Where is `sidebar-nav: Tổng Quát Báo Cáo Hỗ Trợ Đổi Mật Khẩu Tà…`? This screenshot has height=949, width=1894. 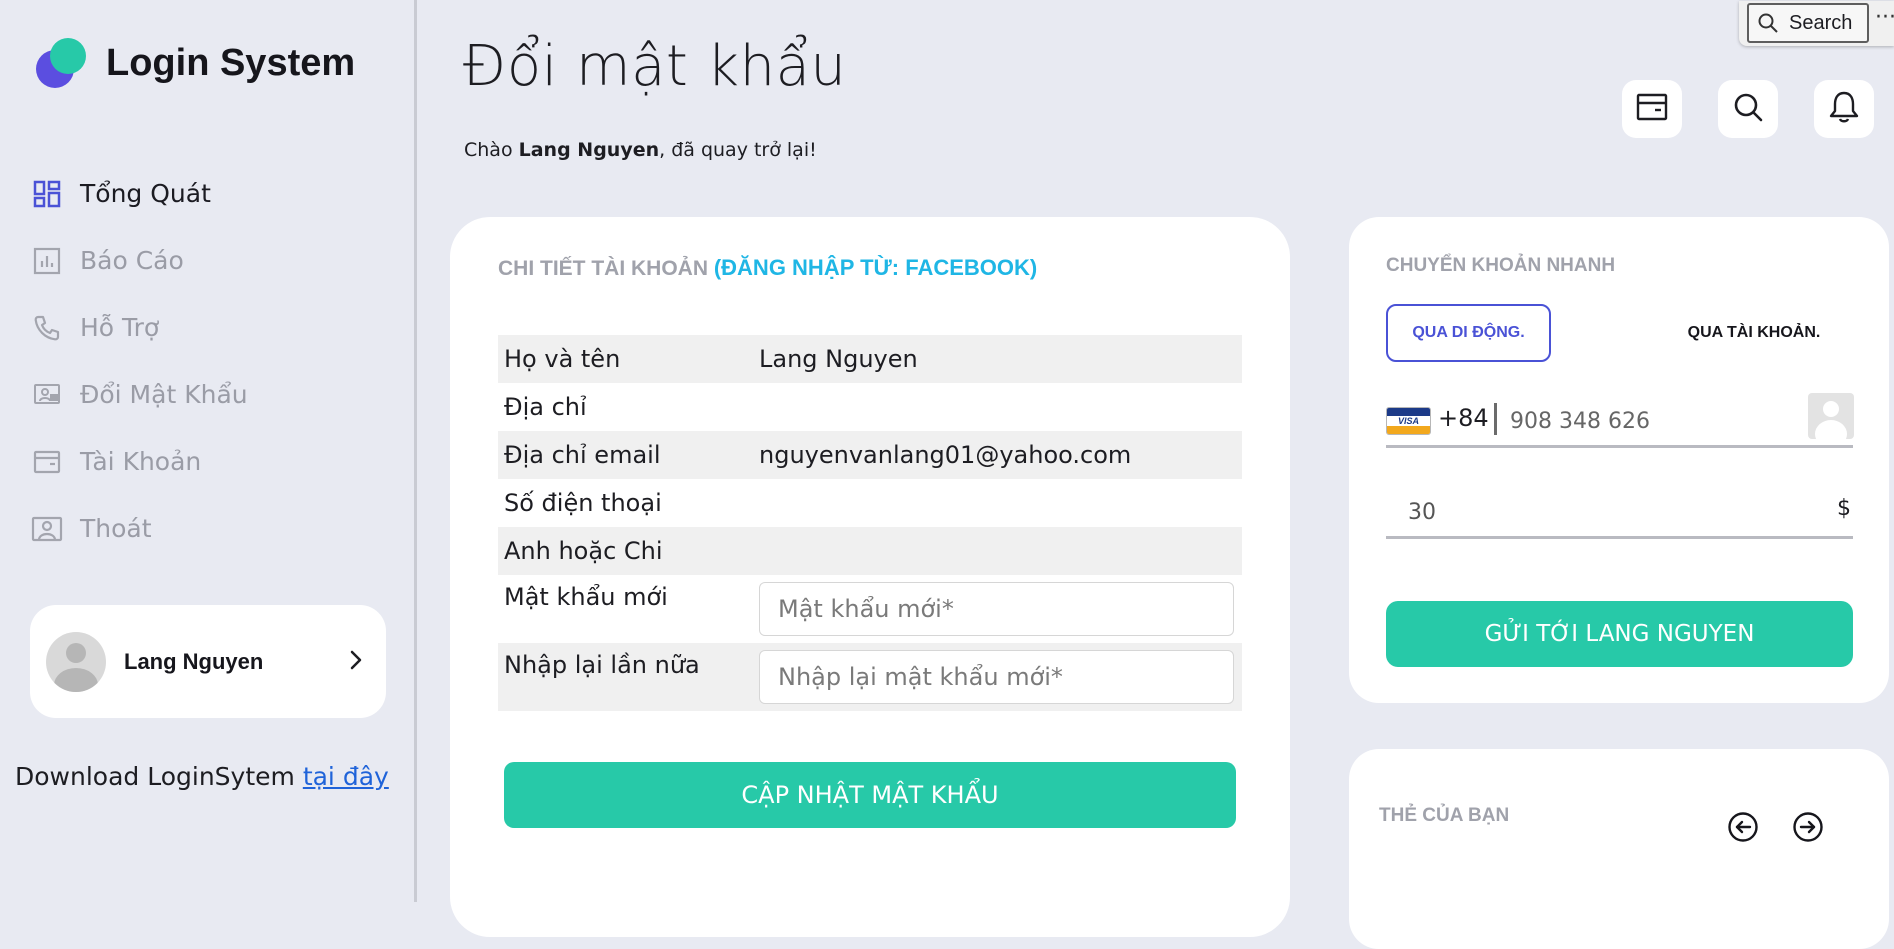 sidebar-nav: Tổng Quát Báo Cáo Hỗ Trợ Đổi Mật Khẩu Tà… is located at coordinates (139, 361).